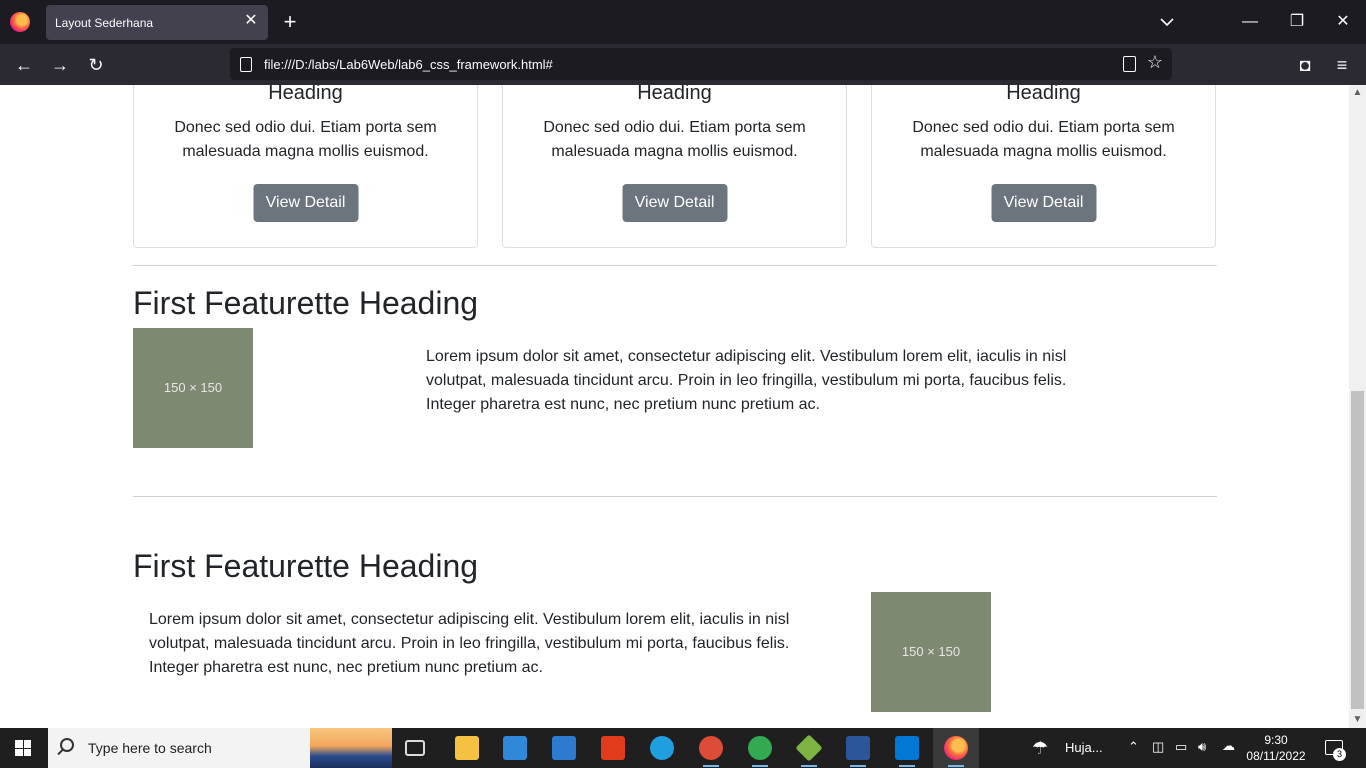 This screenshot has height=768, width=1366. Describe the element at coordinates (1129, 64) in the screenshot. I see `reader-view-icon` at that location.